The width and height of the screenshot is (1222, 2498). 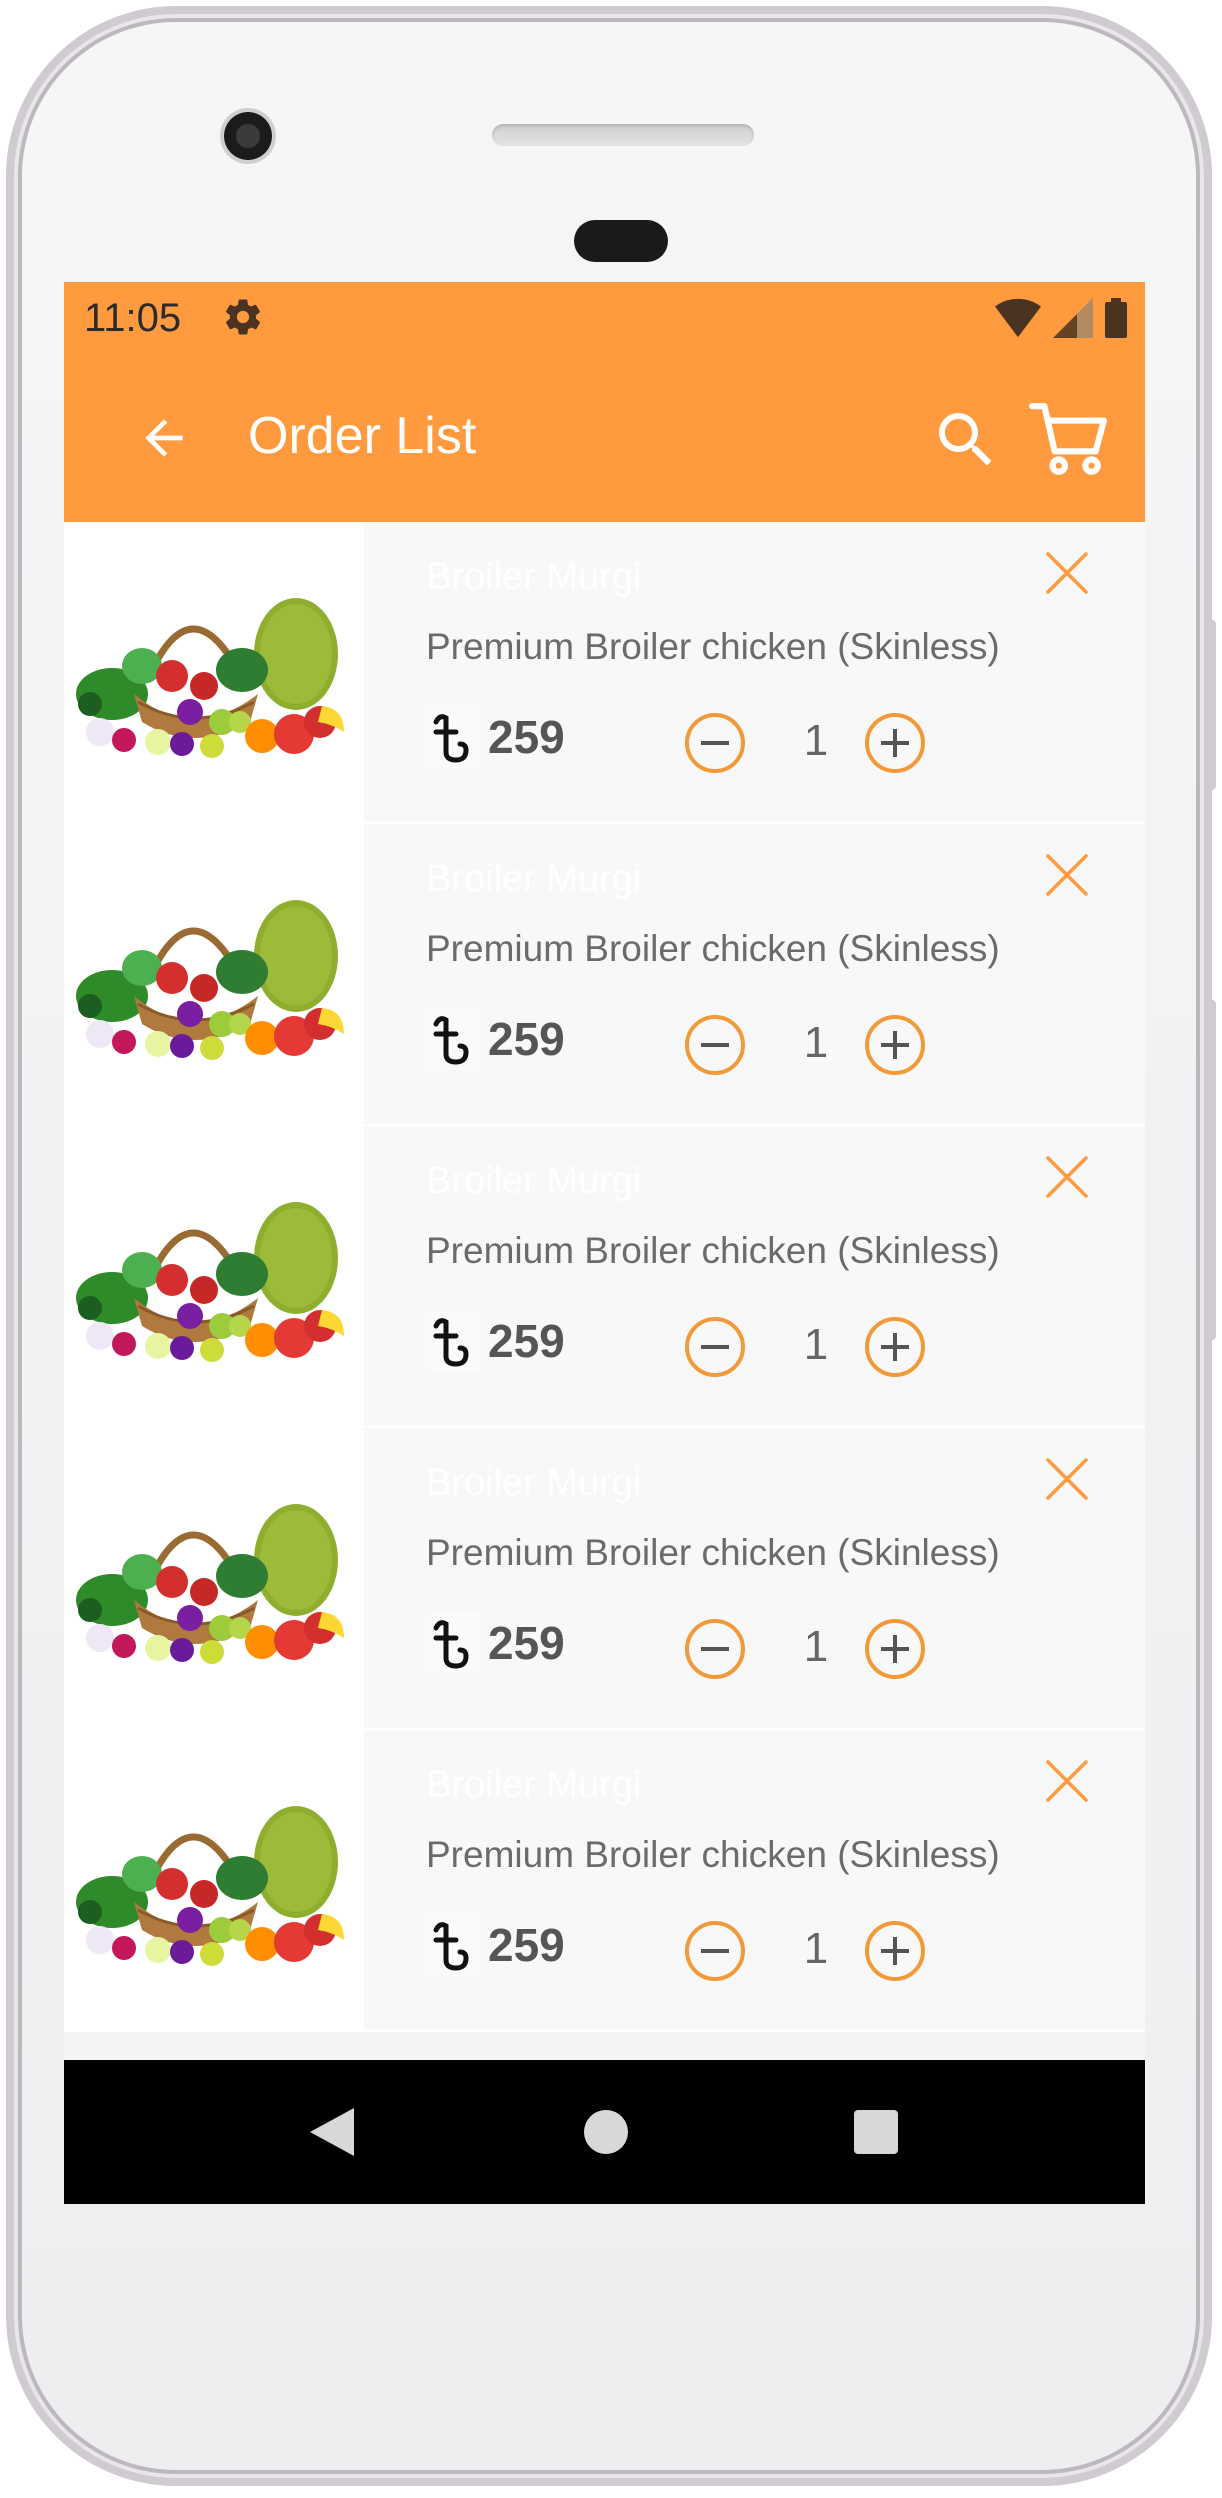 What do you see at coordinates (1069, 439) in the screenshot?
I see `cart-icon` at bounding box center [1069, 439].